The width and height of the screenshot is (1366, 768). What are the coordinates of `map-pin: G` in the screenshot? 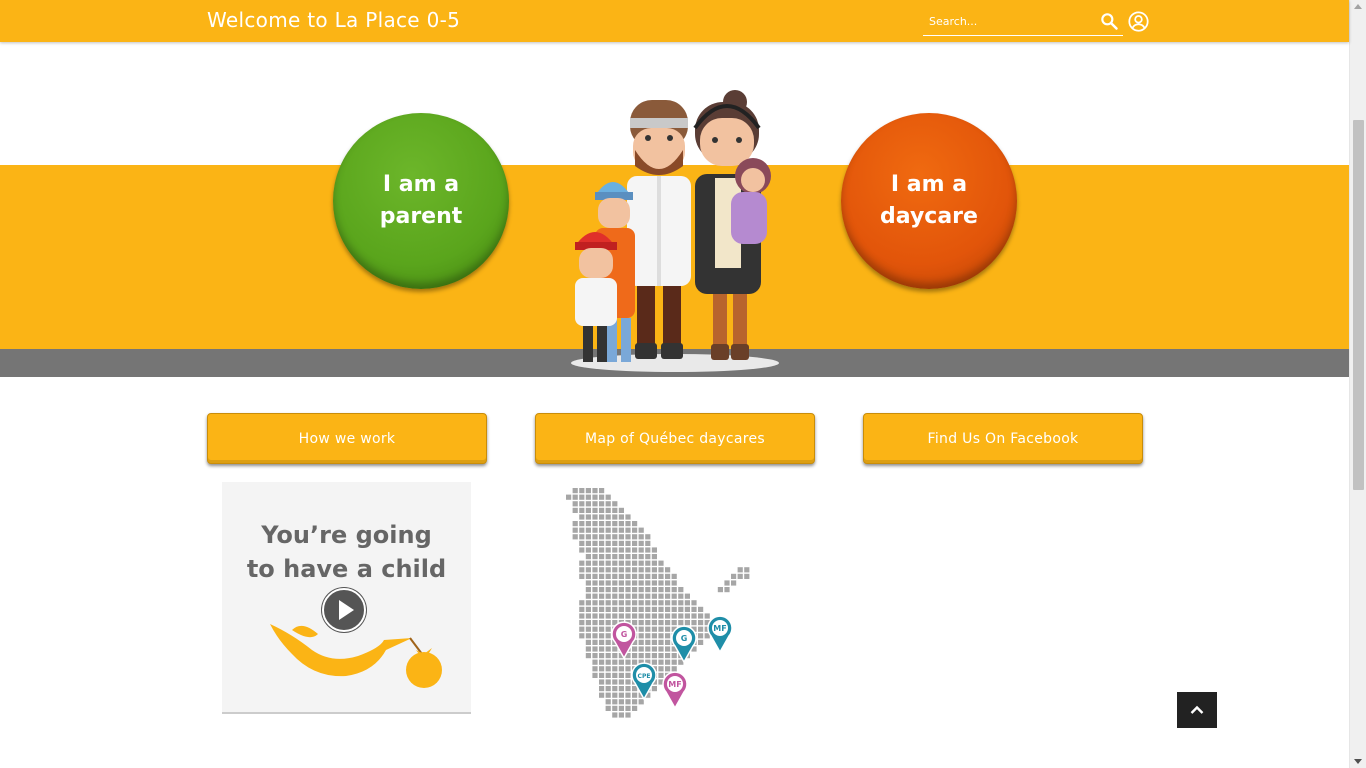 It's located at (624, 640).